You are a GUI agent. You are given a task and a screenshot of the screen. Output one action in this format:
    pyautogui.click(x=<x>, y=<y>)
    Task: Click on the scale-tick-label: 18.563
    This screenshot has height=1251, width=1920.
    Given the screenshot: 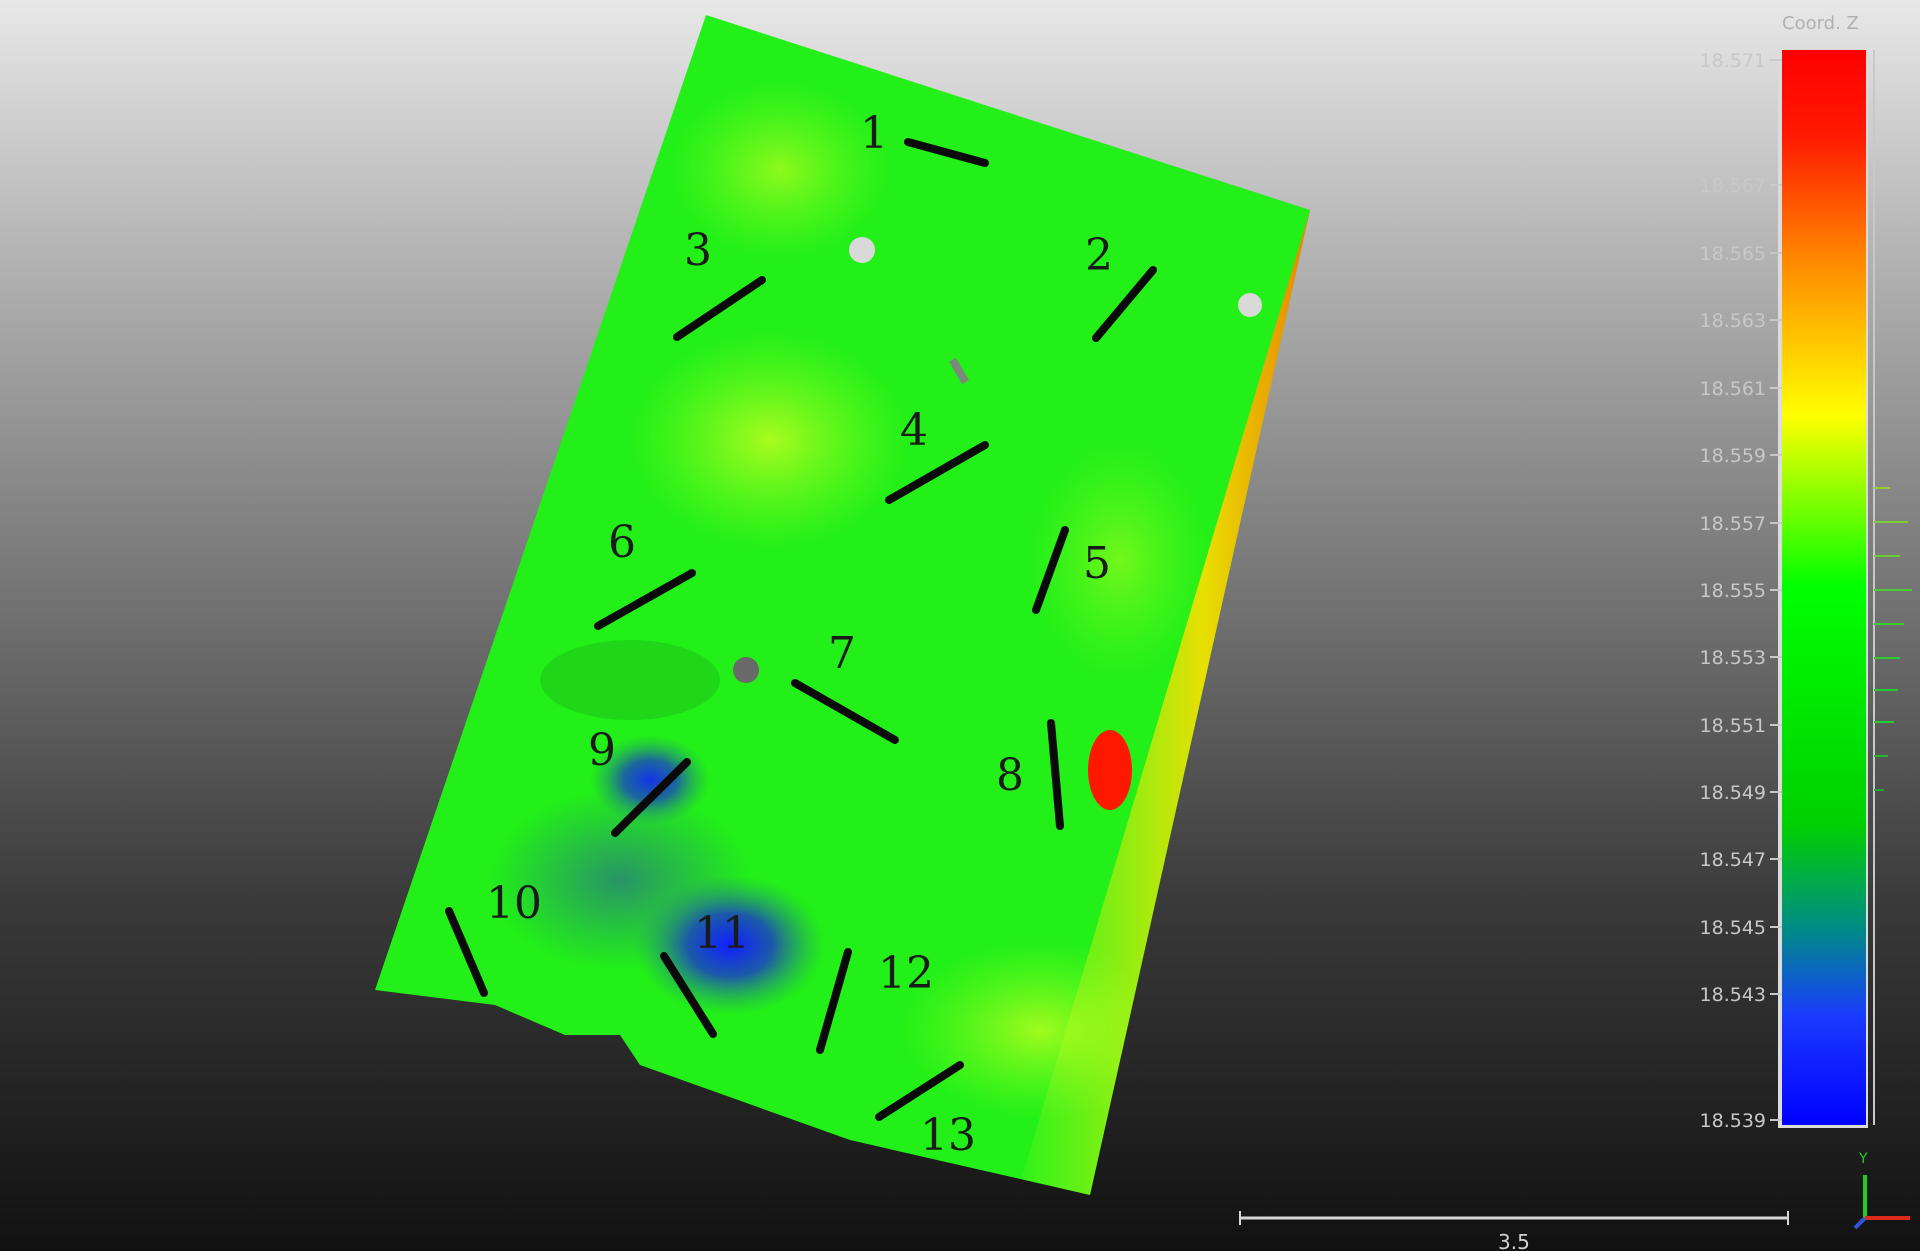 What is the action you would take?
    pyautogui.click(x=1733, y=321)
    